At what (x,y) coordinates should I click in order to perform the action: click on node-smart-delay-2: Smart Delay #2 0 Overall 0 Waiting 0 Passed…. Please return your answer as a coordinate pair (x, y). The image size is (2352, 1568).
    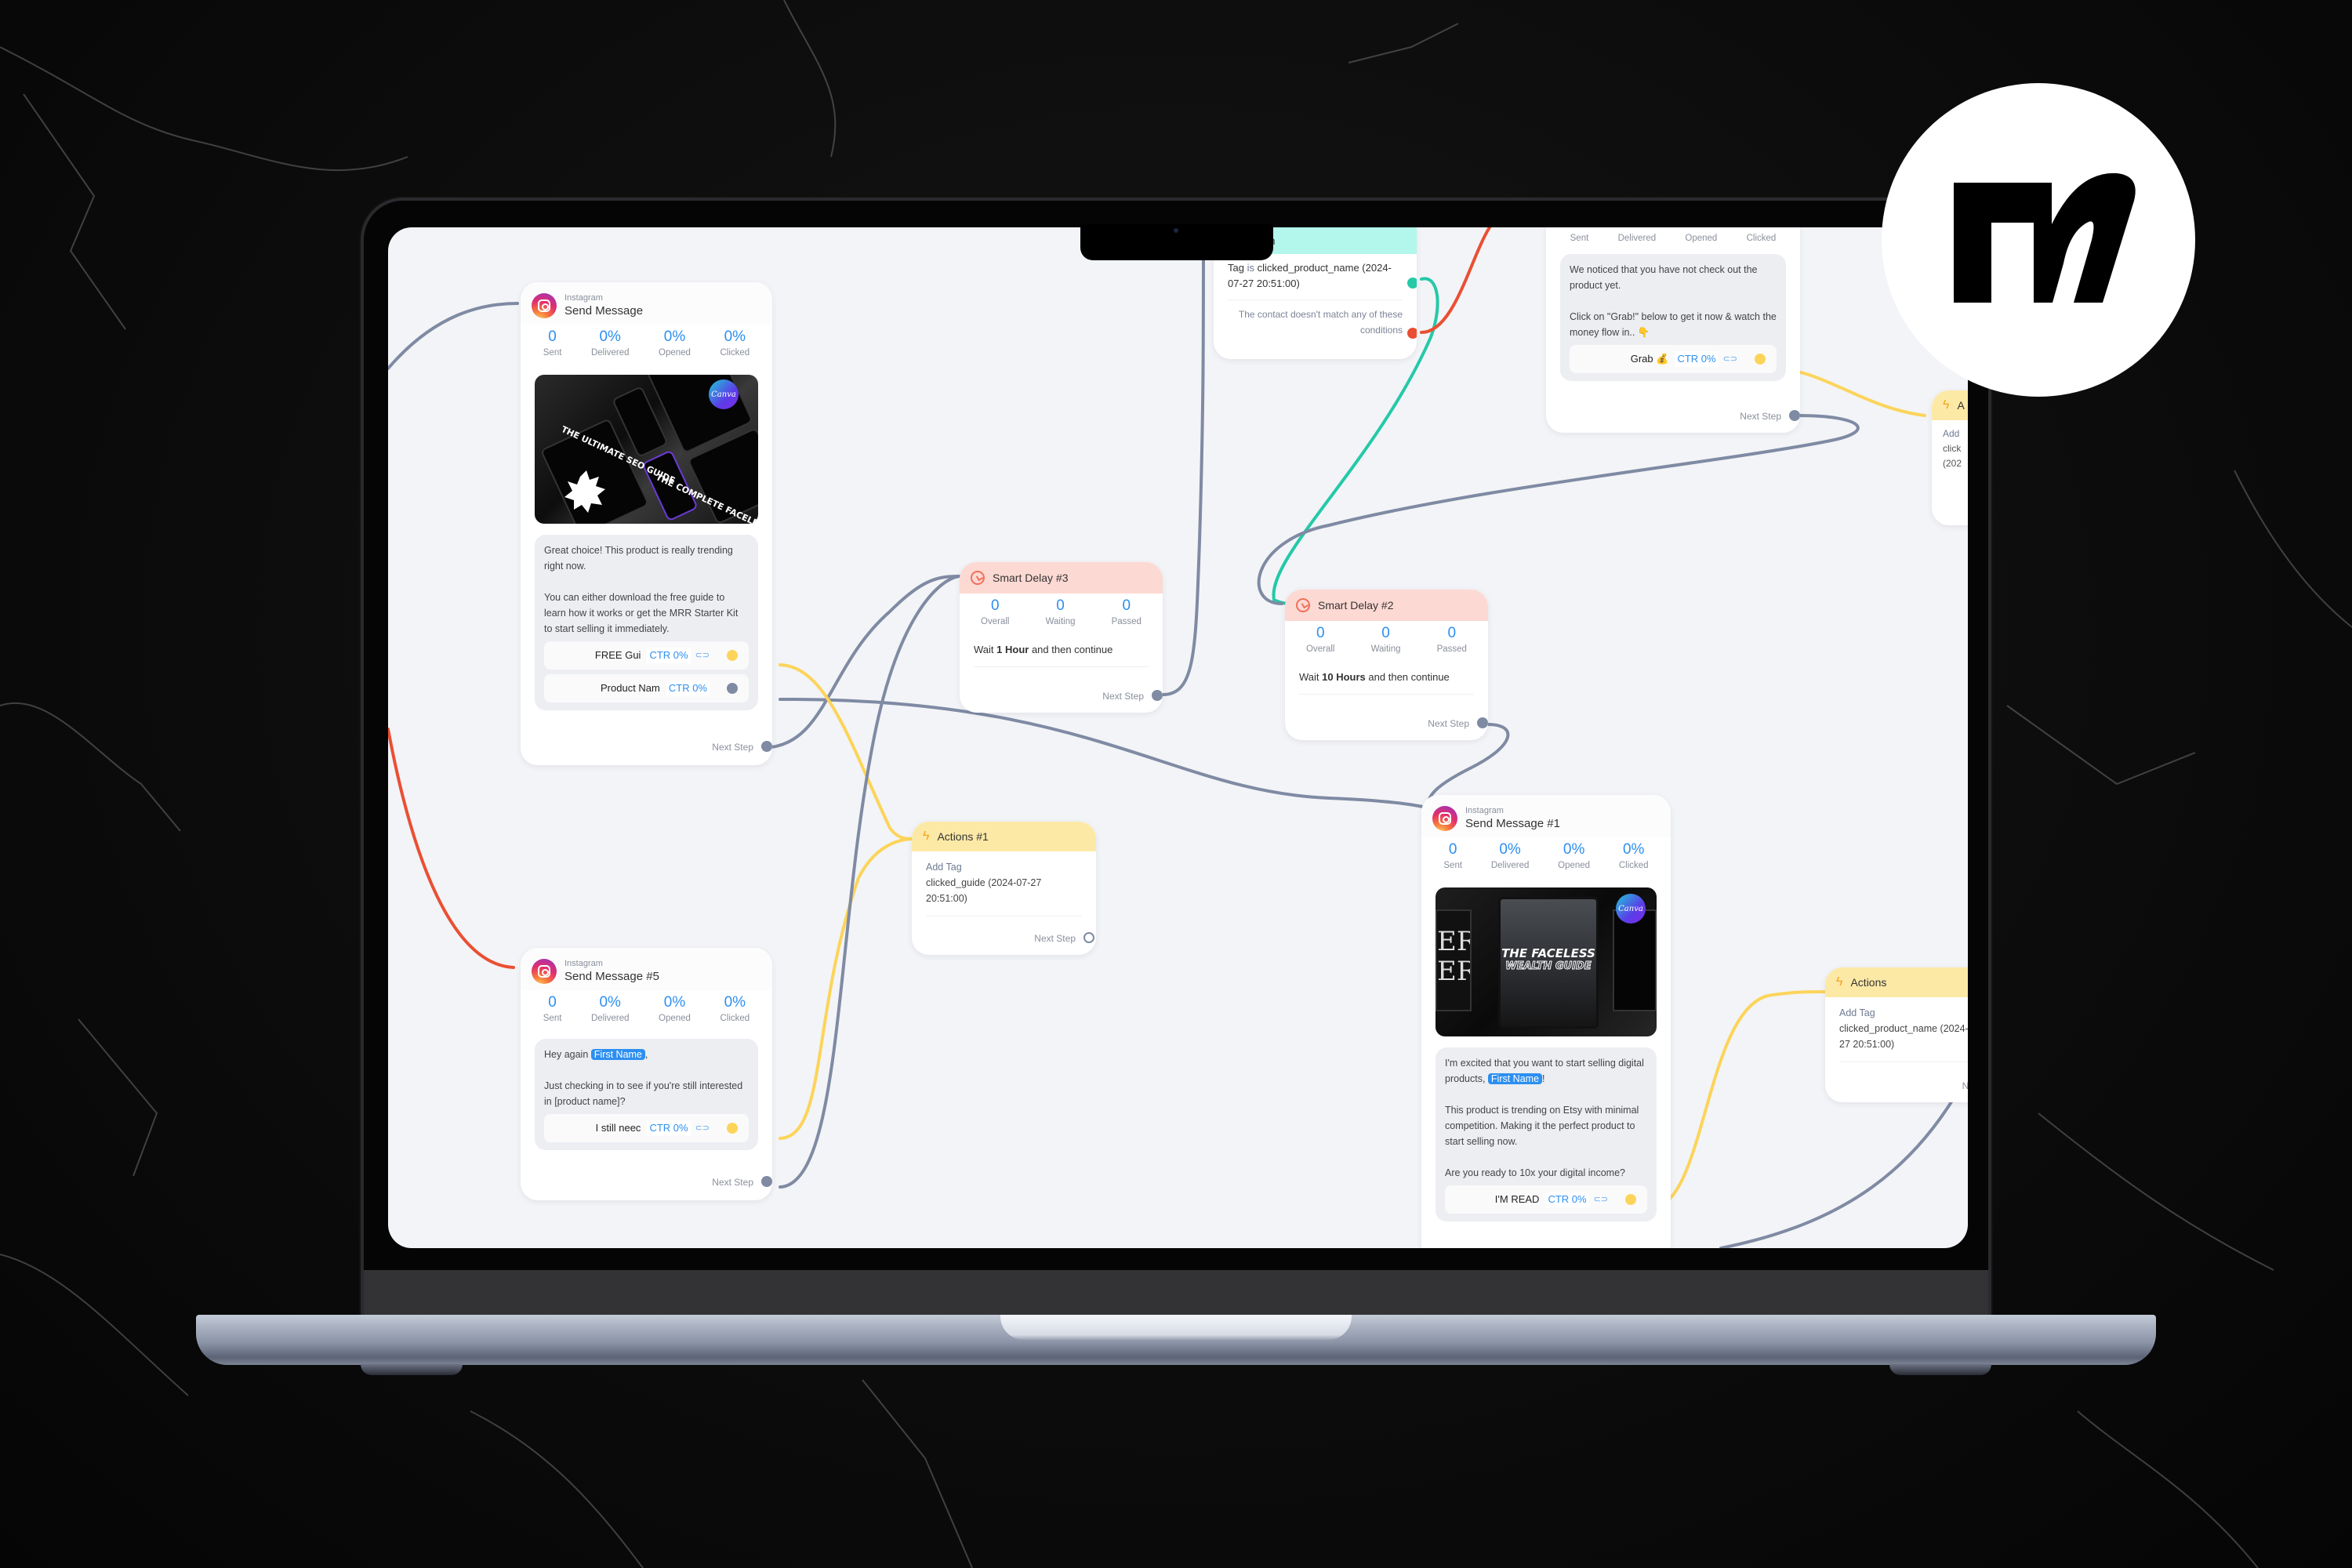
    Looking at the image, I should click on (1386, 665).